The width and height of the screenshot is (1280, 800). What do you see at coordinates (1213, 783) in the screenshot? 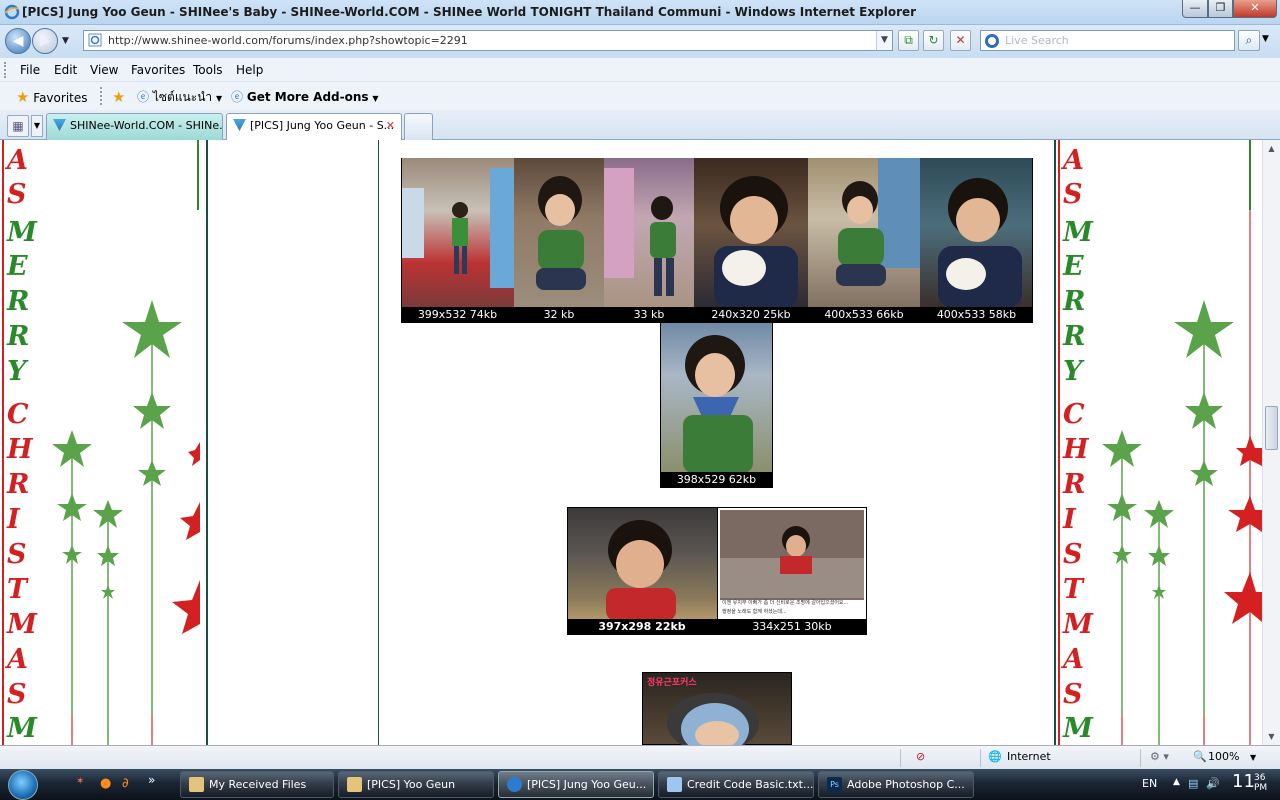
I see `volume-icon: 🔊` at bounding box center [1213, 783].